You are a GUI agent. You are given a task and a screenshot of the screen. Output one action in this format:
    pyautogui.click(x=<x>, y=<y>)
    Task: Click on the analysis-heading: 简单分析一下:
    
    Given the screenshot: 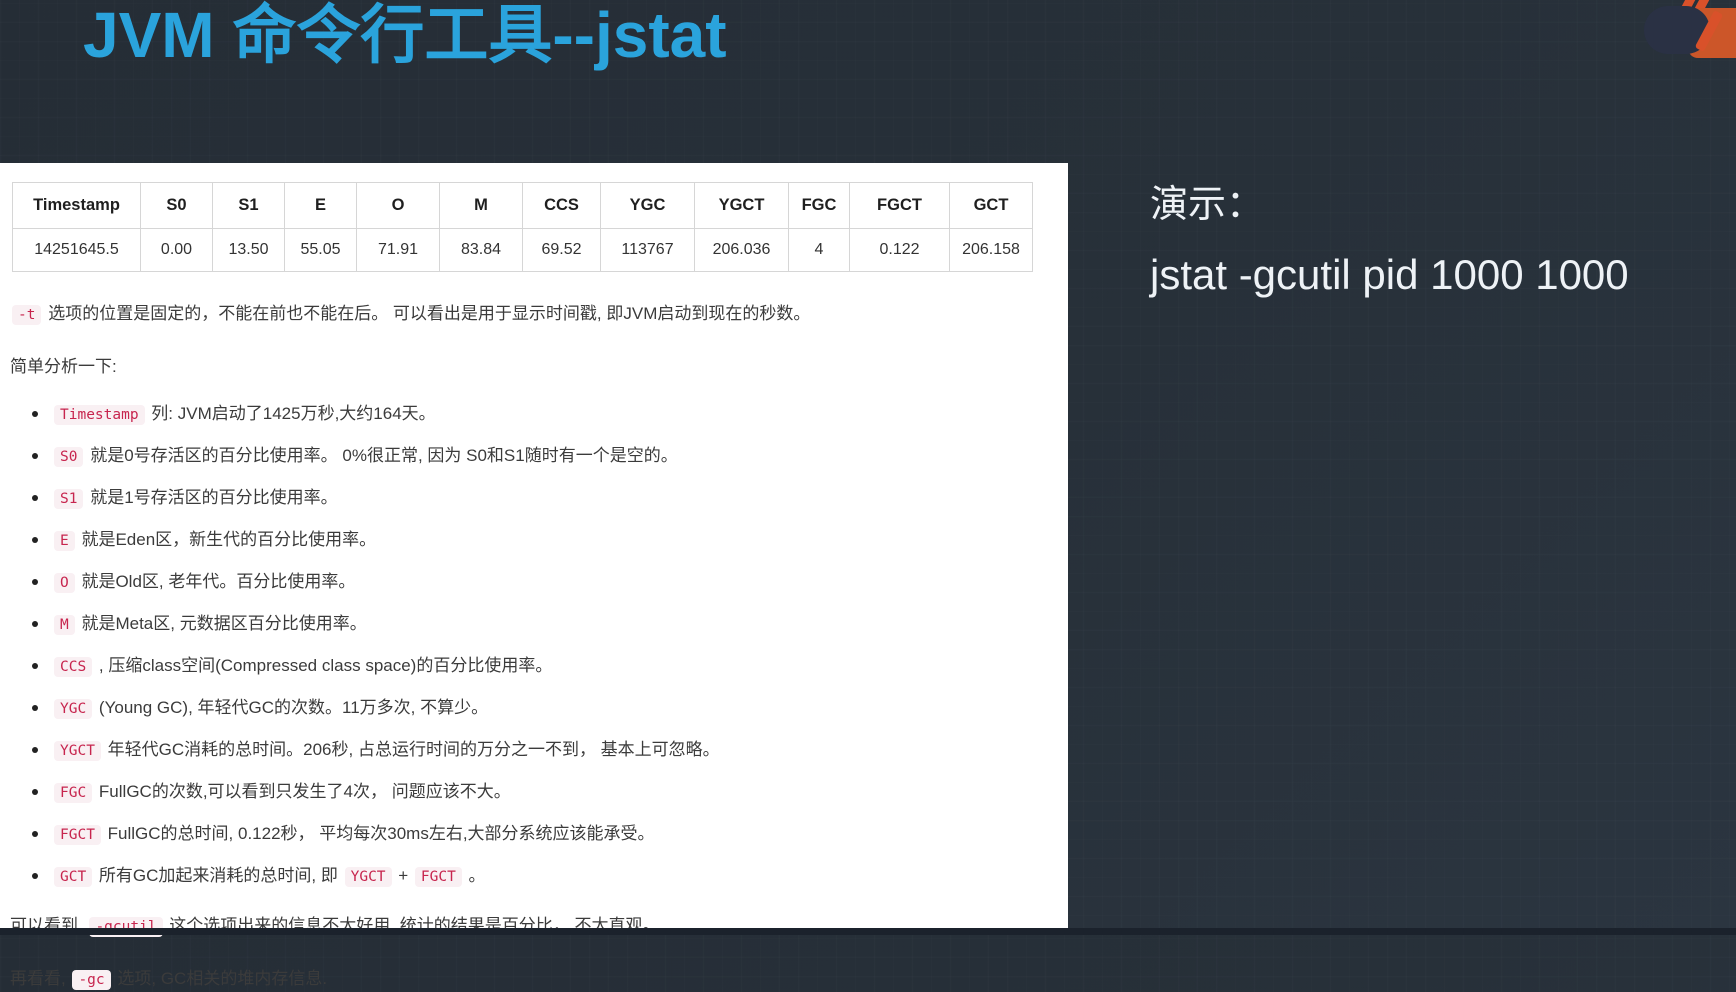 What is the action you would take?
    pyautogui.click(x=63, y=366)
    